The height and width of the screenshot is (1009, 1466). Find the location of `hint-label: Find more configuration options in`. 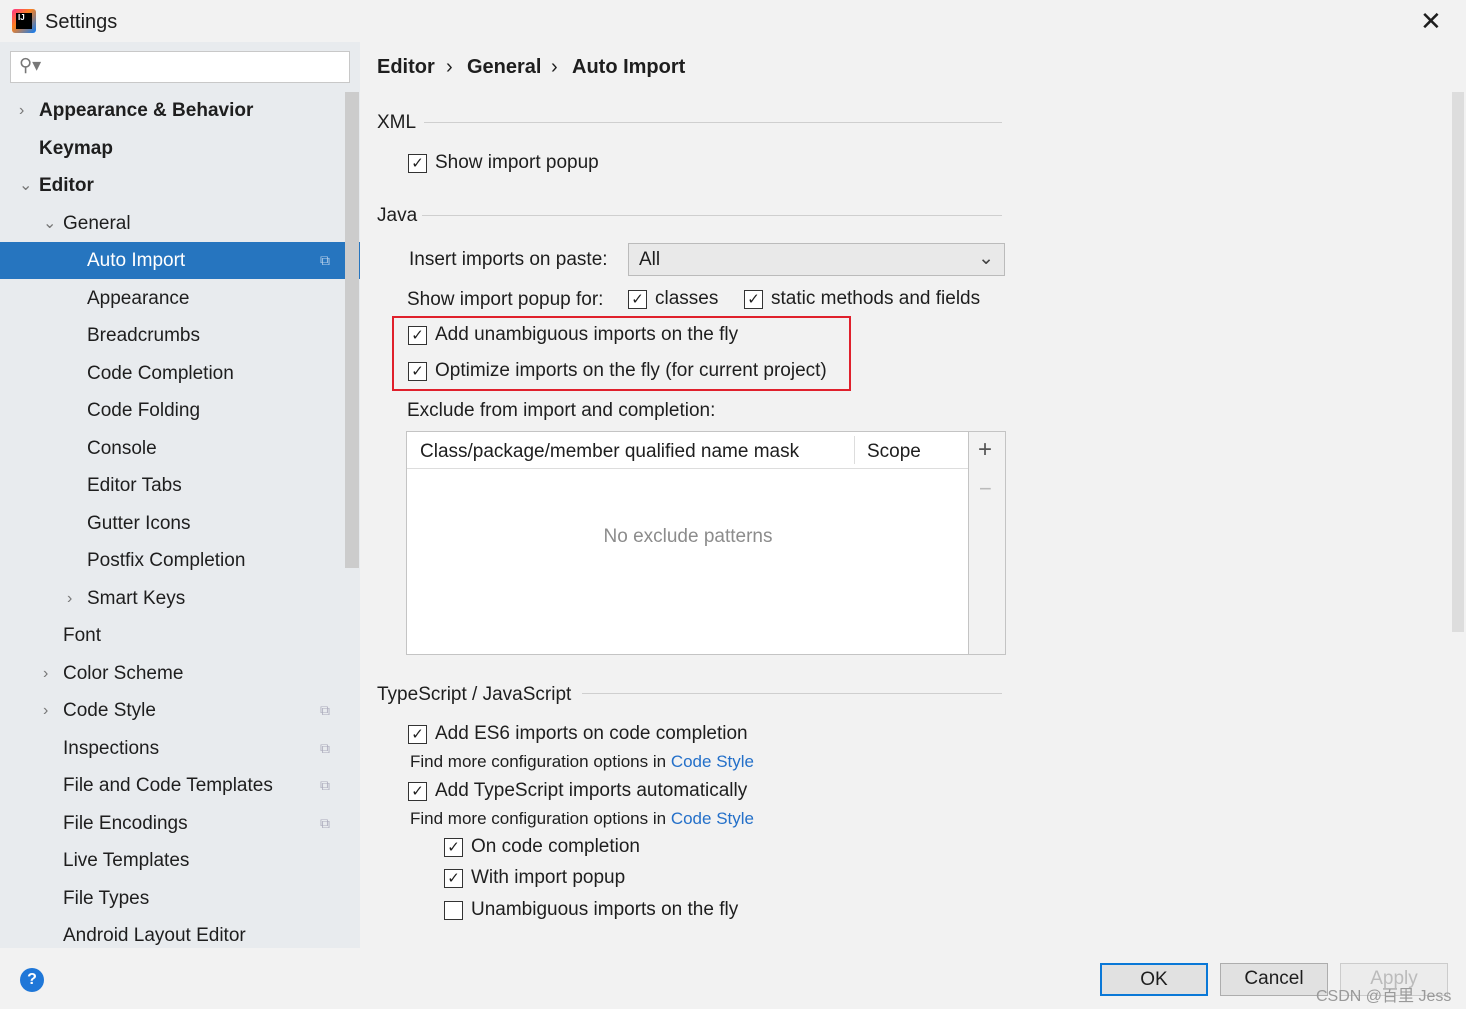

hint-label: Find more configuration options in is located at coordinates (538, 818).